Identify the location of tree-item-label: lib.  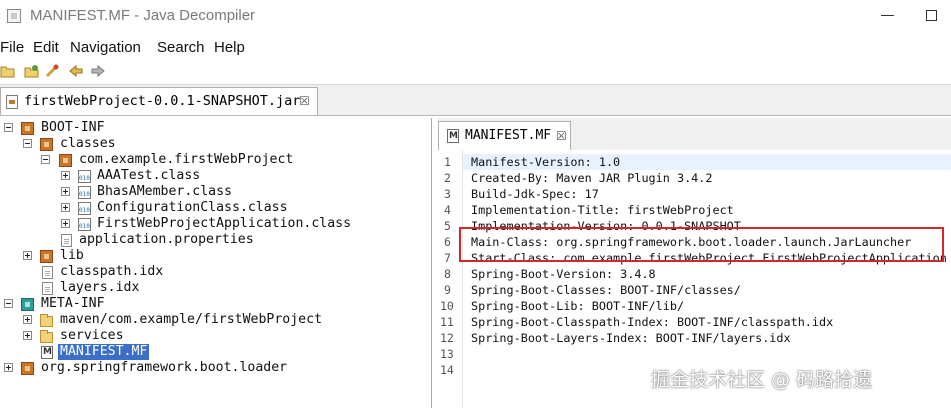
(72, 255).